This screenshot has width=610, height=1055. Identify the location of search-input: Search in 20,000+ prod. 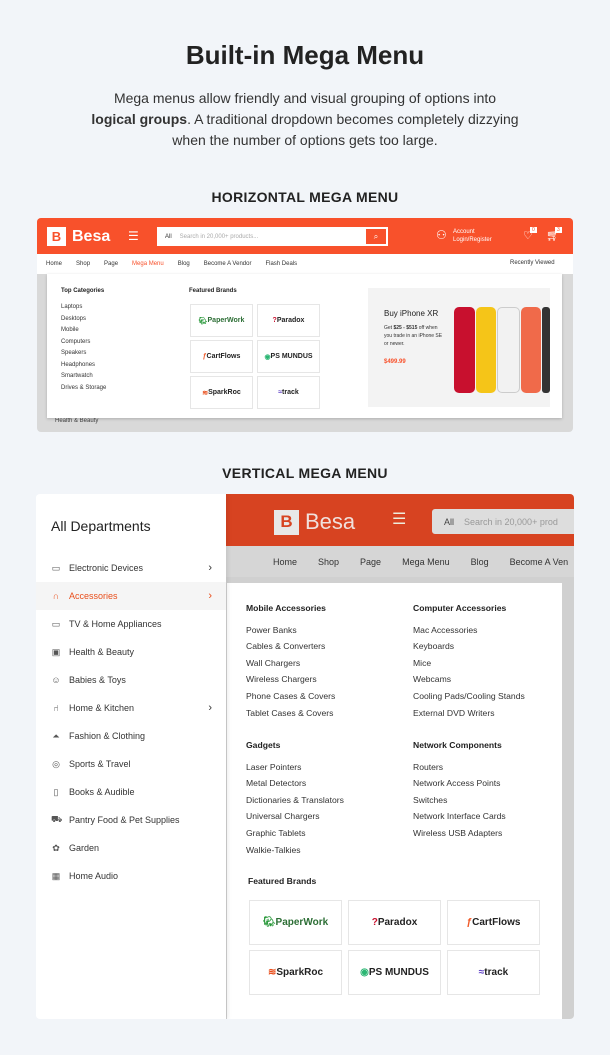
(511, 522).